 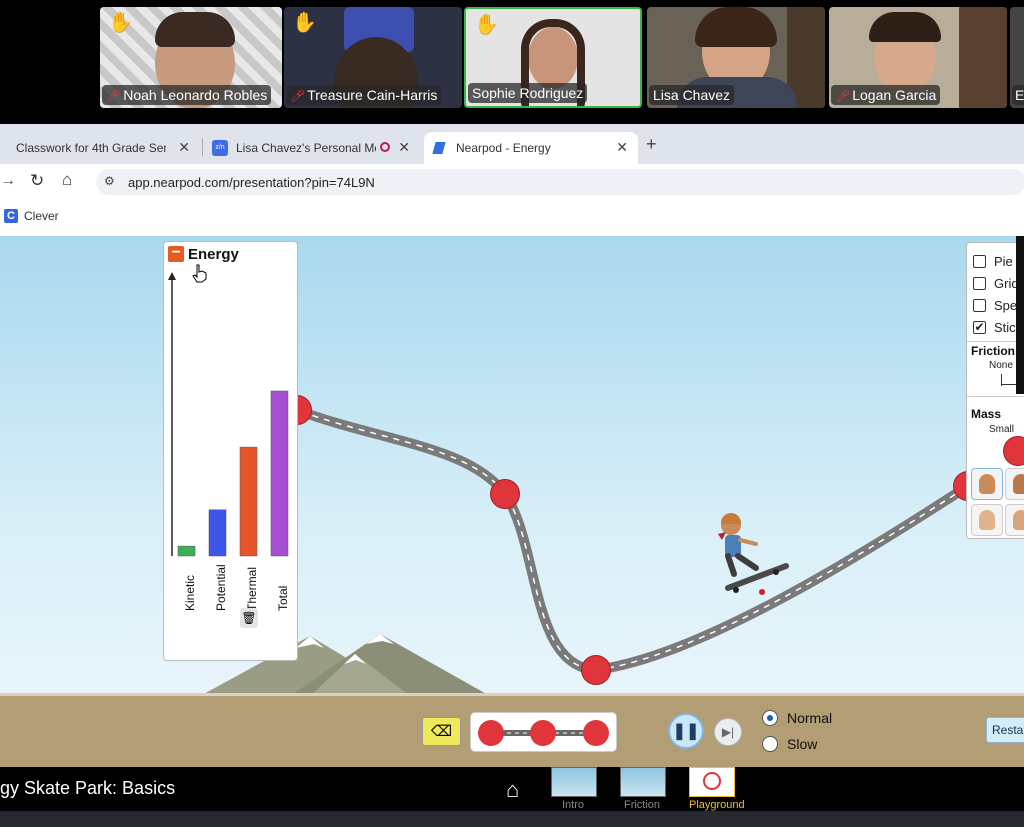 What do you see at coordinates (11, 216) in the screenshot?
I see `clever-icon: C` at bounding box center [11, 216].